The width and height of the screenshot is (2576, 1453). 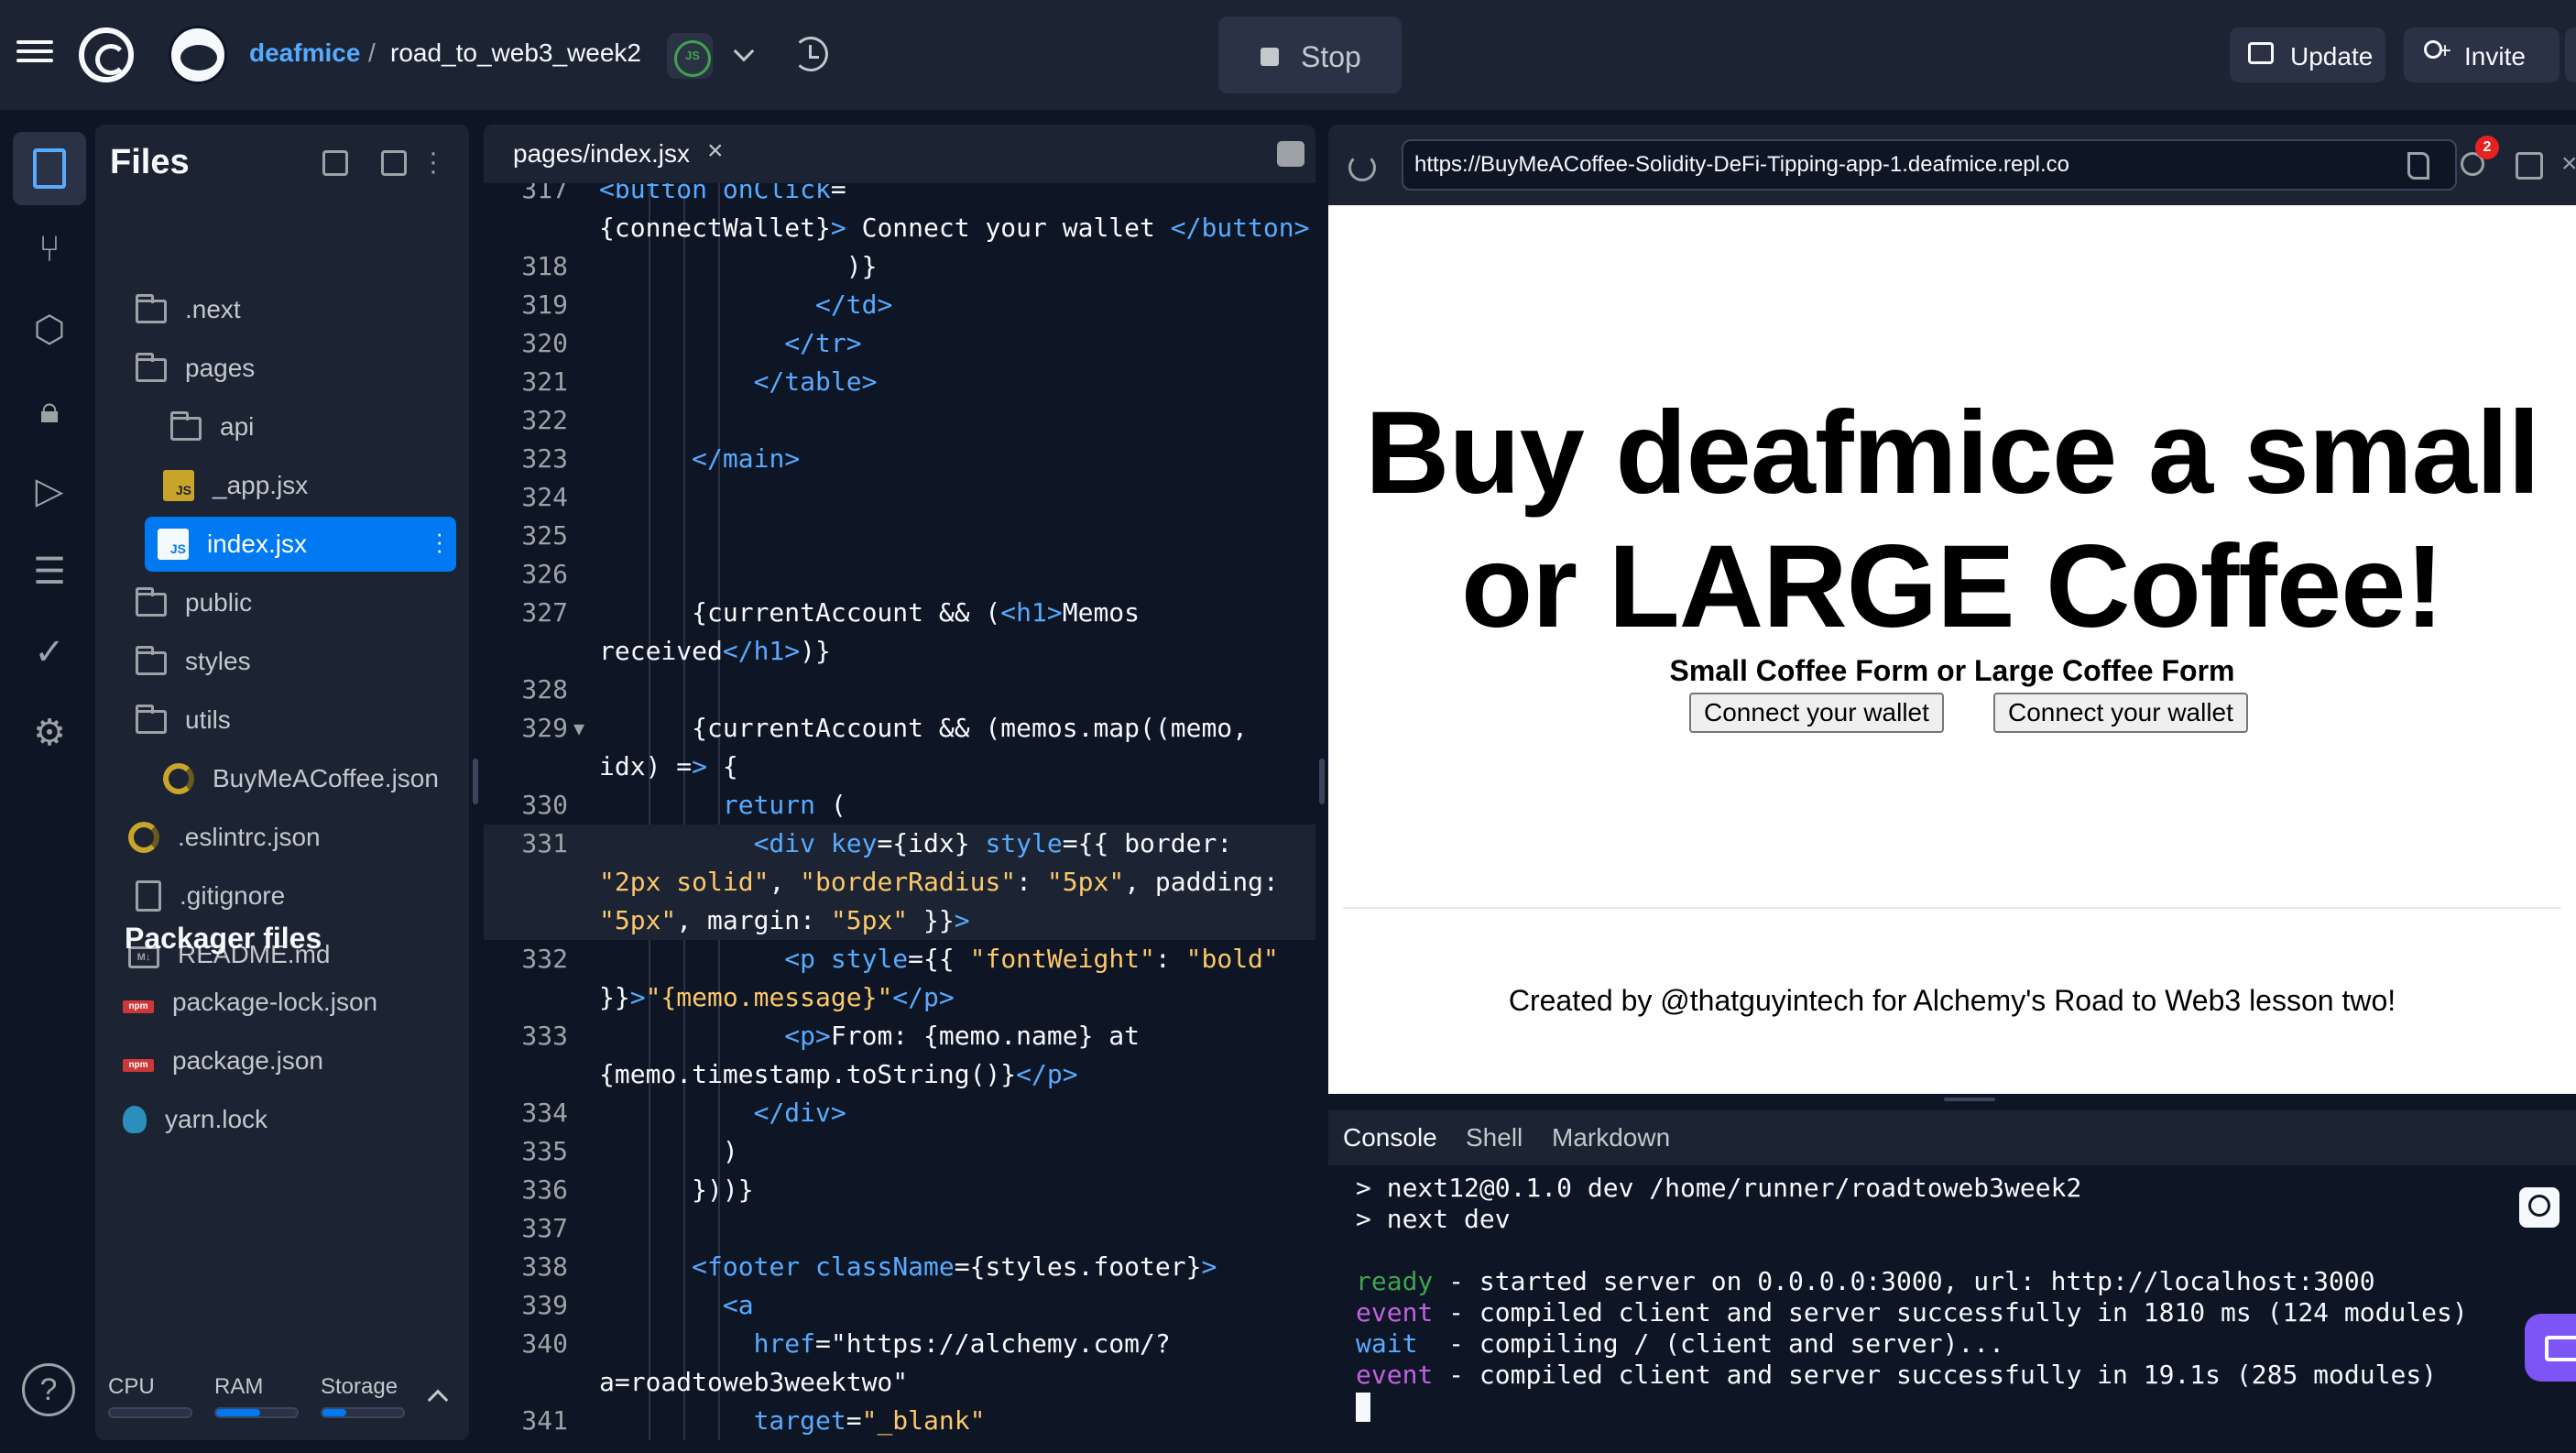 I want to click on history-icon, so click(x=811, y=54).